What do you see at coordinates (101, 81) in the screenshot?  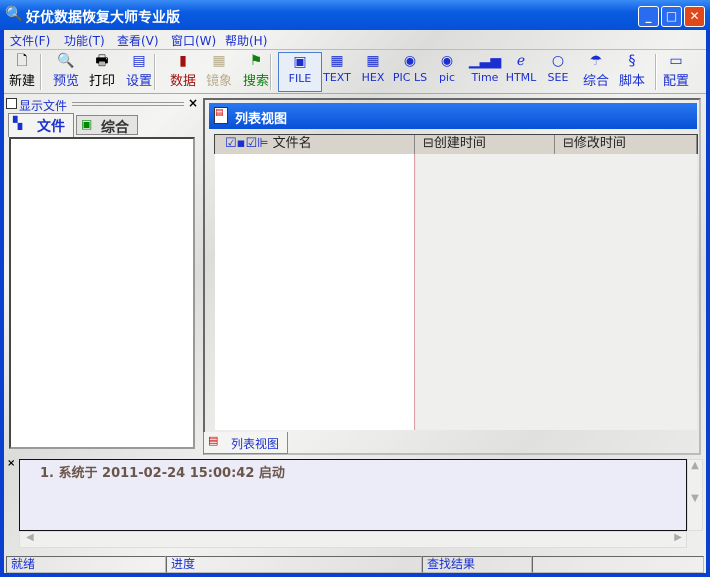 I see `toolbar-label: 打印` at bounding box center [101, 81].